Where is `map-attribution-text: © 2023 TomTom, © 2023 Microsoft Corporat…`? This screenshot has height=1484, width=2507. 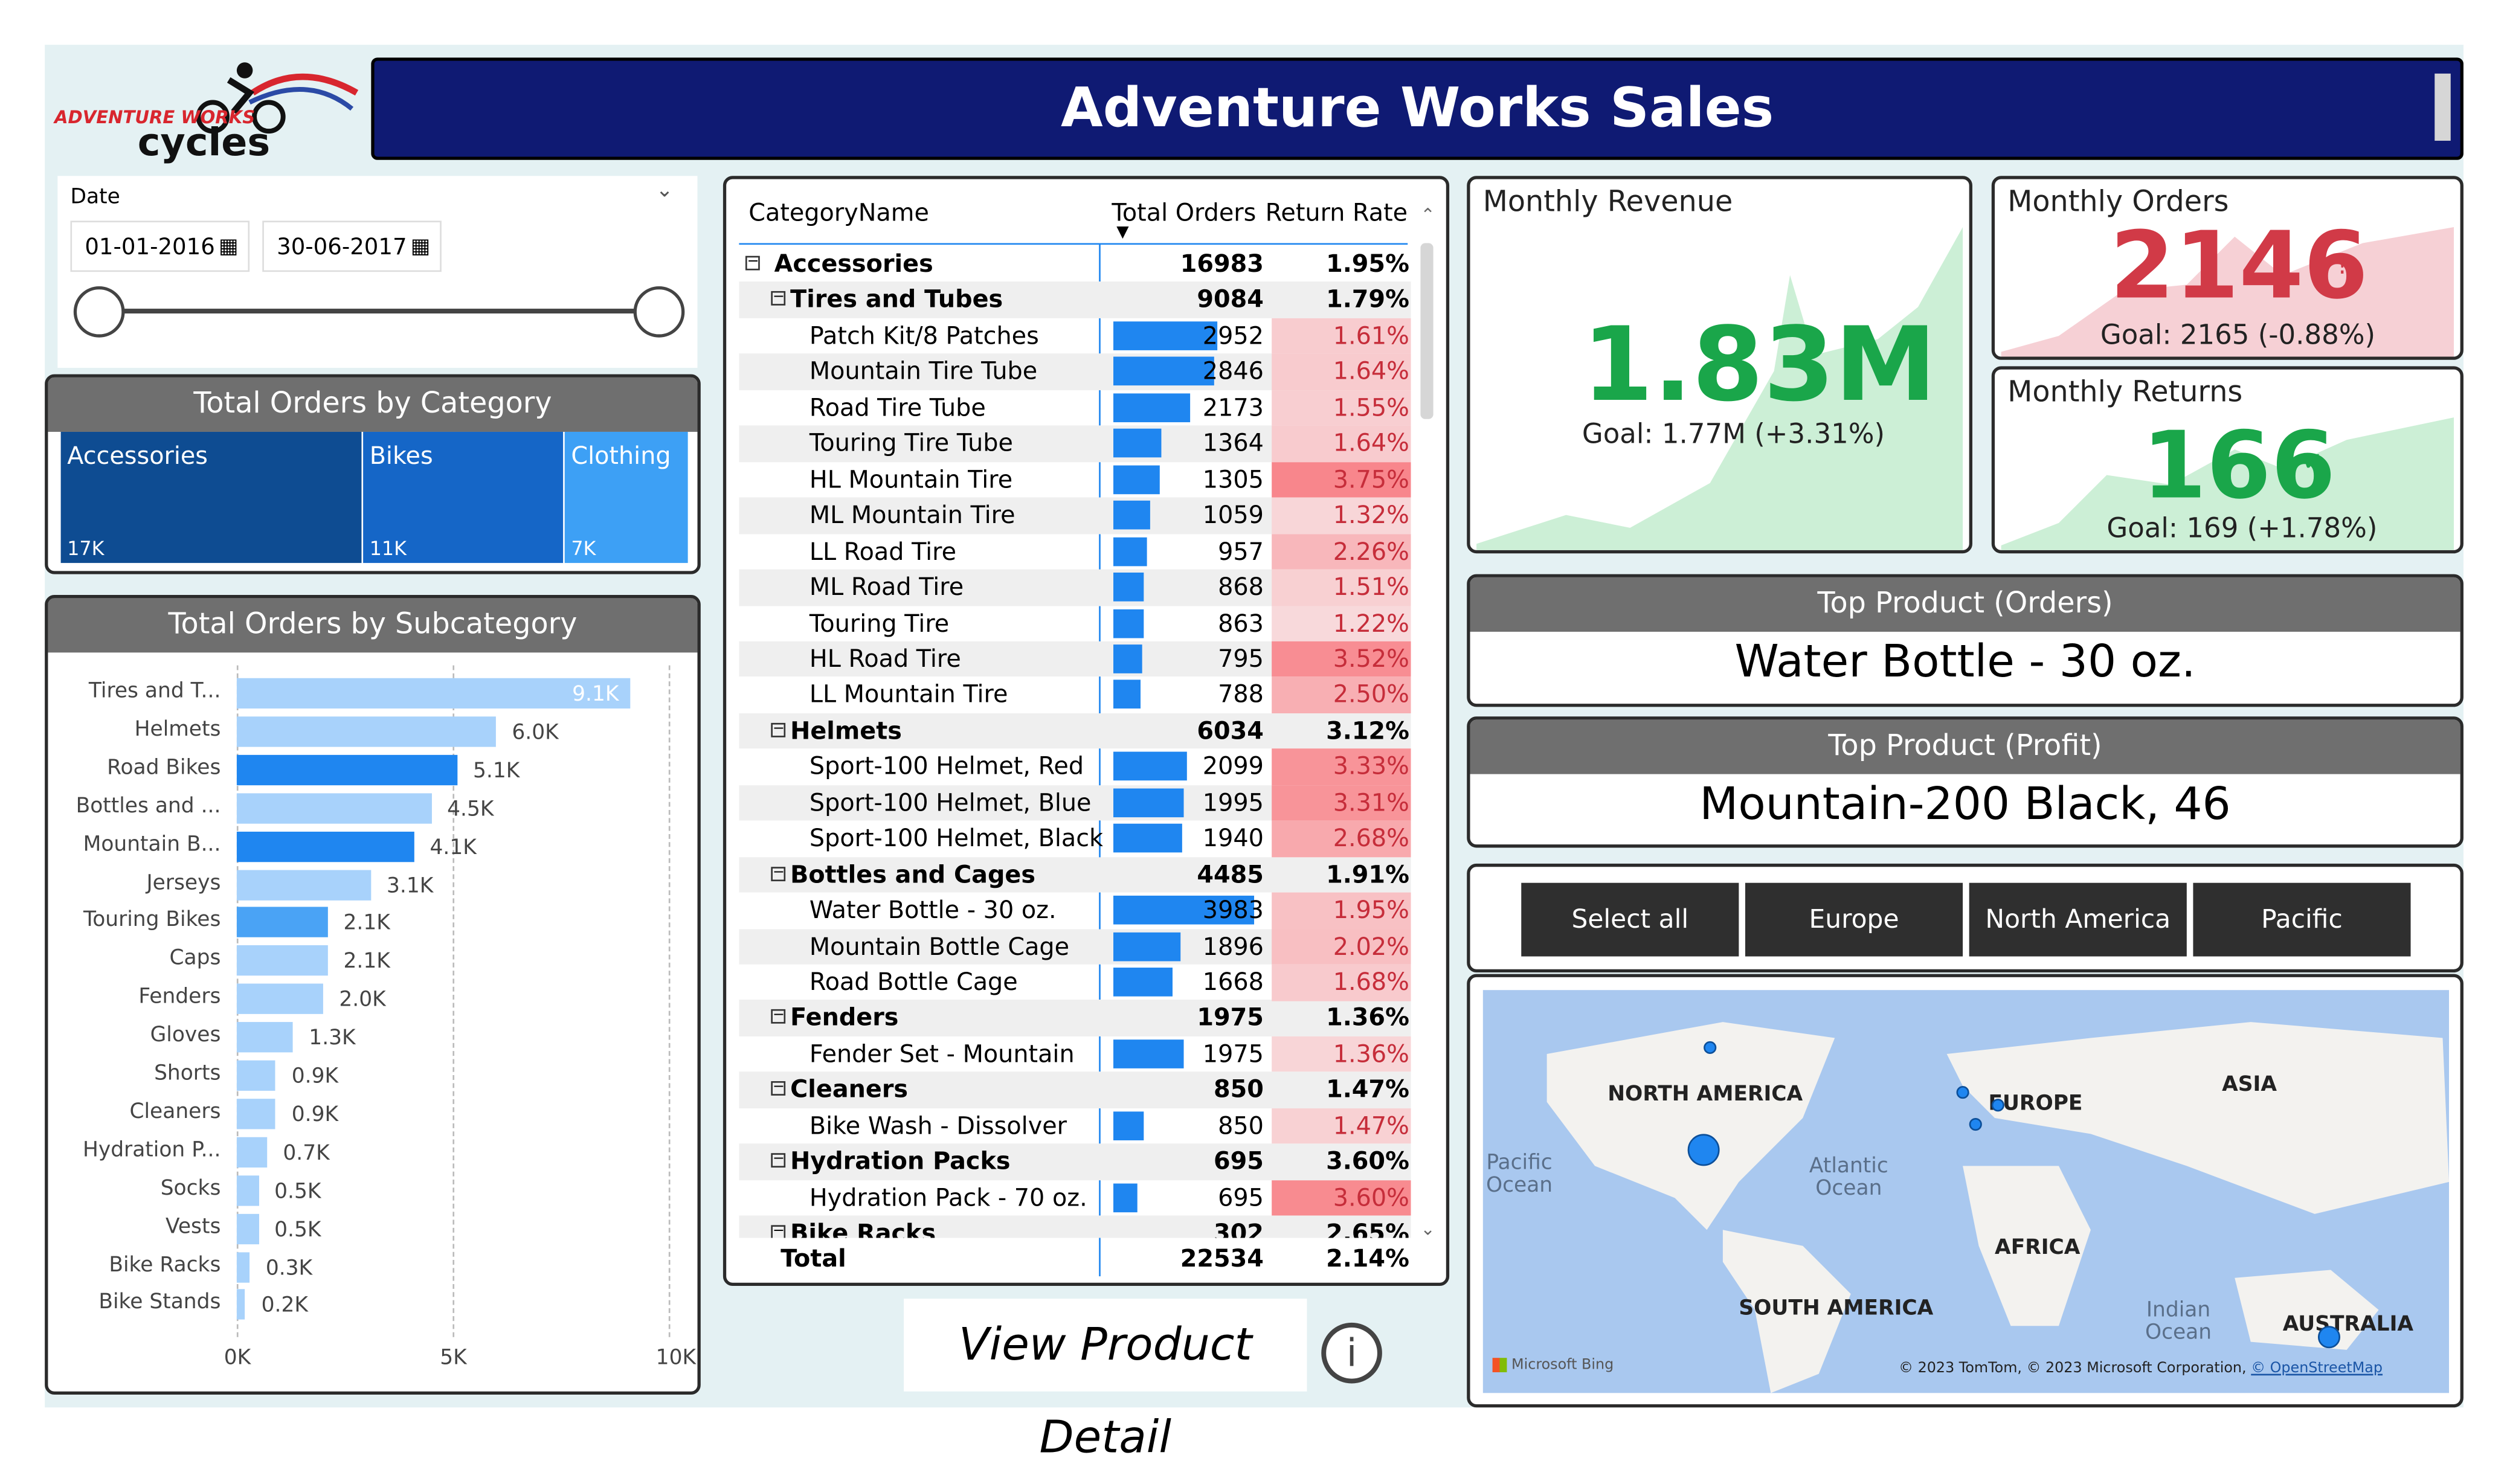
map-attribution-text: © 2023 TomTom, © 2023 Microsoft Corporat… is located at coordinates (2073, 1369).